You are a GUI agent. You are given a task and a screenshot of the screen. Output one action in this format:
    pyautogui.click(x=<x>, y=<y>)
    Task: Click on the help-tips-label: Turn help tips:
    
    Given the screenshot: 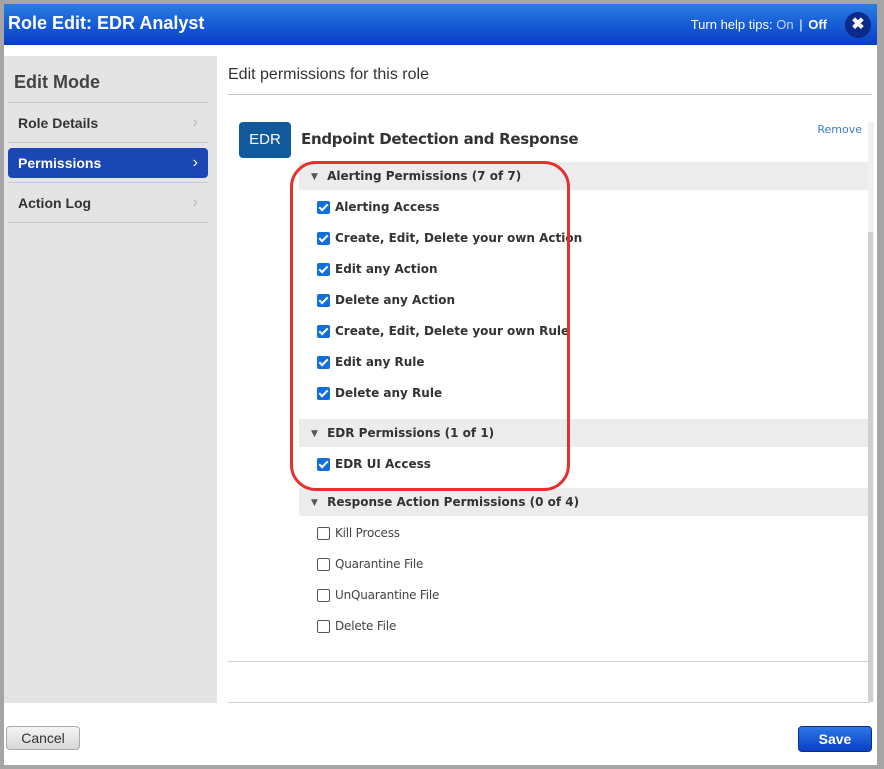 What is the action you would take?
    pyautogui.click(x=731, y=24)
    